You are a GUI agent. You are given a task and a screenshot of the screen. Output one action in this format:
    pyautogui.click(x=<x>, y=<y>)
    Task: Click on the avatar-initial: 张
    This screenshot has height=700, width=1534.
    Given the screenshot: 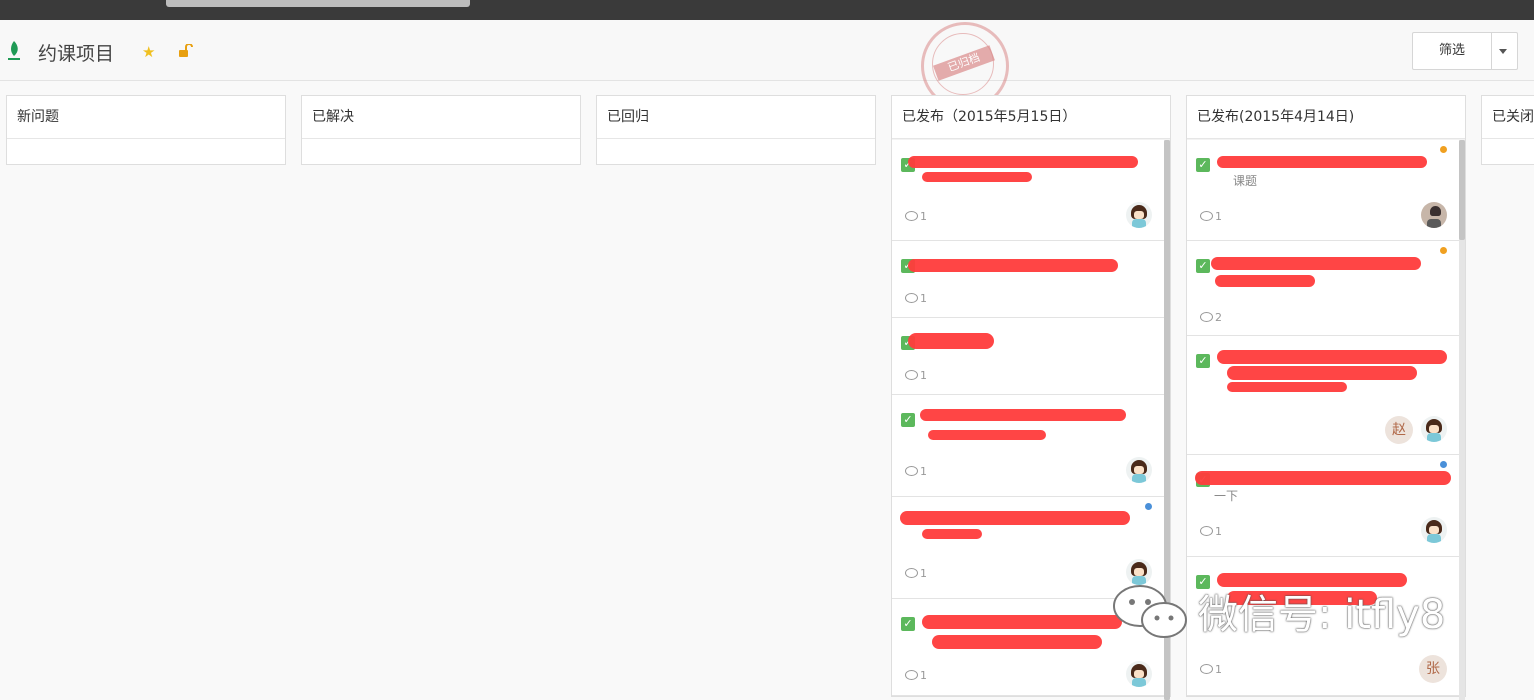 What is the action you would take?
    pyautogui.click(x=1433, y=669)
    